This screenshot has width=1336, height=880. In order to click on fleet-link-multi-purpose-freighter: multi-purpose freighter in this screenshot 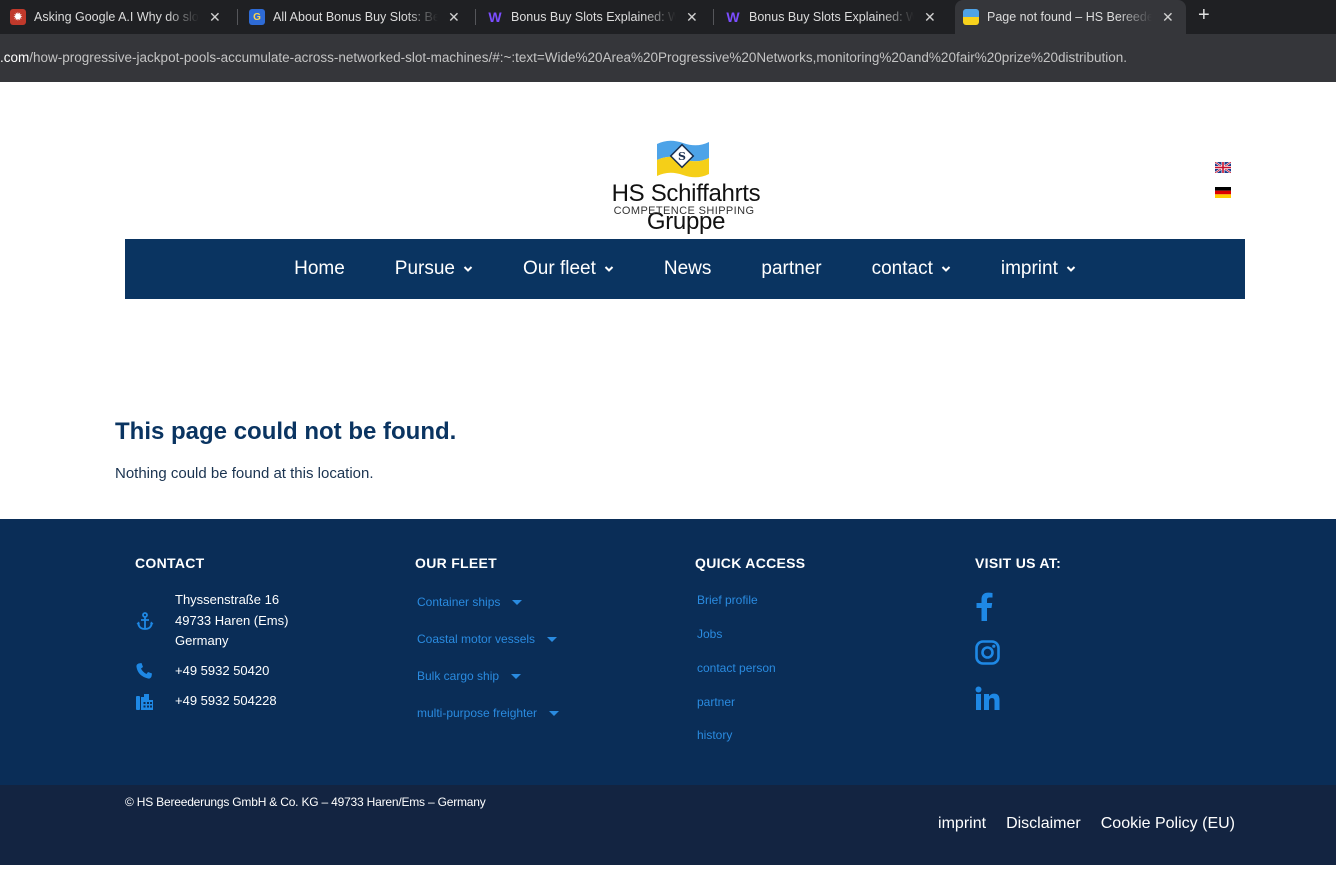, I will do `click(488, 713)`.